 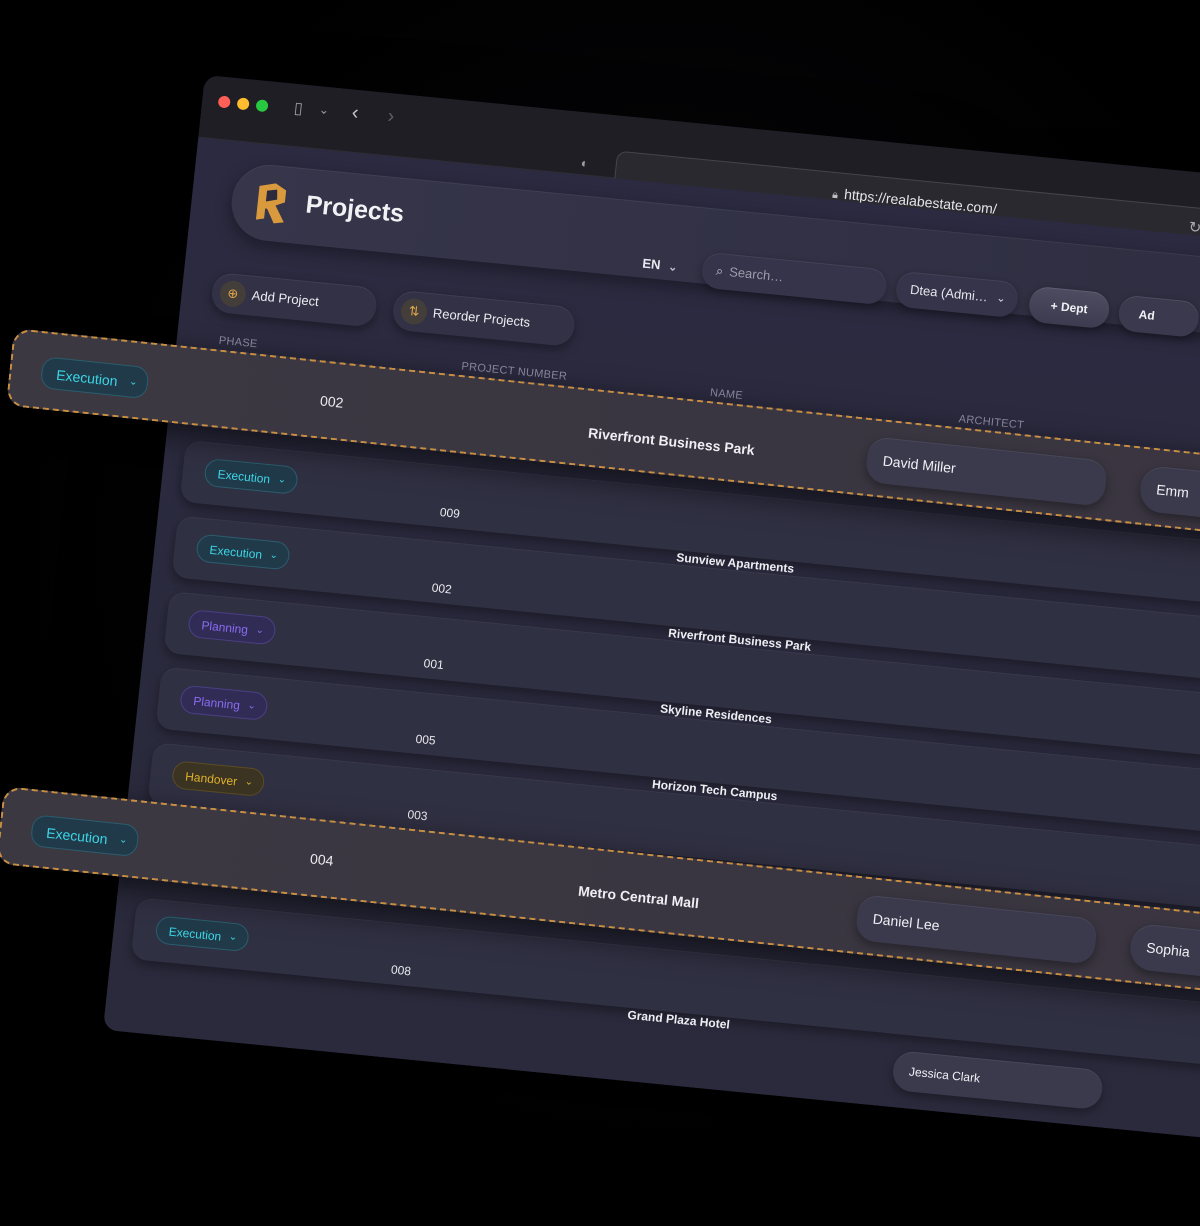 What do you see at coordinates (651, 264) in the screenshot?
I see `language-label: EN` at bounding box center [651, 264].